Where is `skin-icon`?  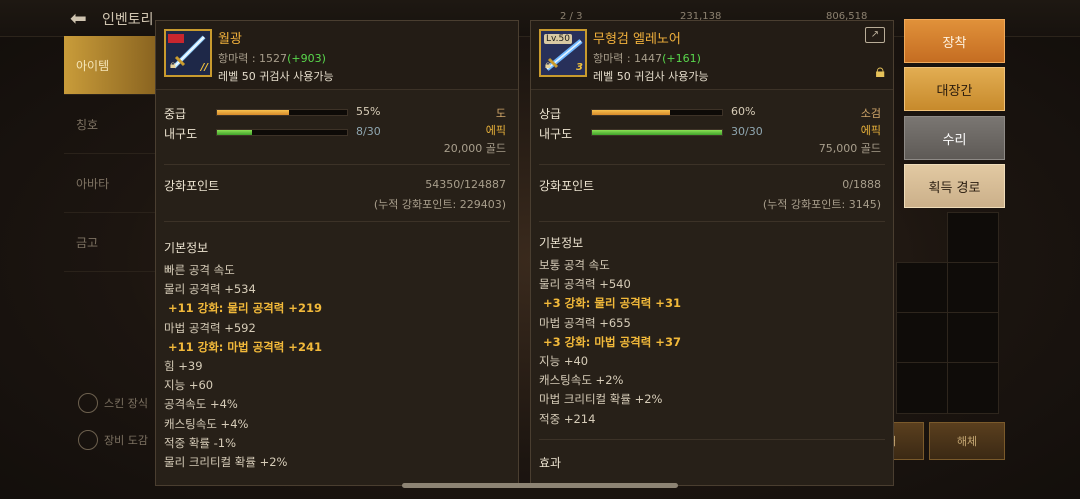 skin-icon is located at coordinates (88, 403).